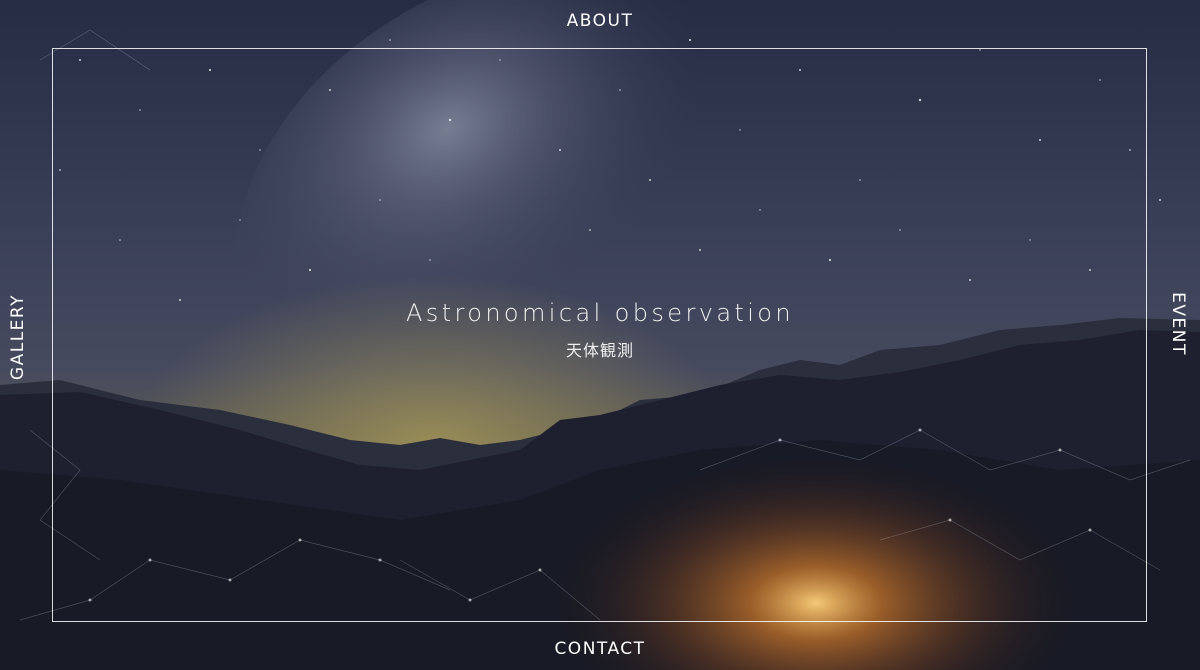  What do you see at coordinates (599, 350) in the screenshot?
I see `hero-subtitle: 天体観測` at bounding box center [599, 350].